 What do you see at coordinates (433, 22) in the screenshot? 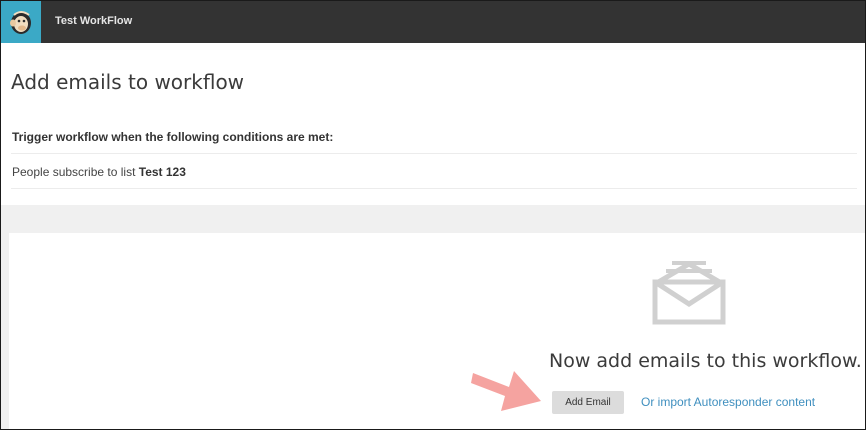
I see `top-bar: Test WorkFlow` at bounding box center [433, 22].